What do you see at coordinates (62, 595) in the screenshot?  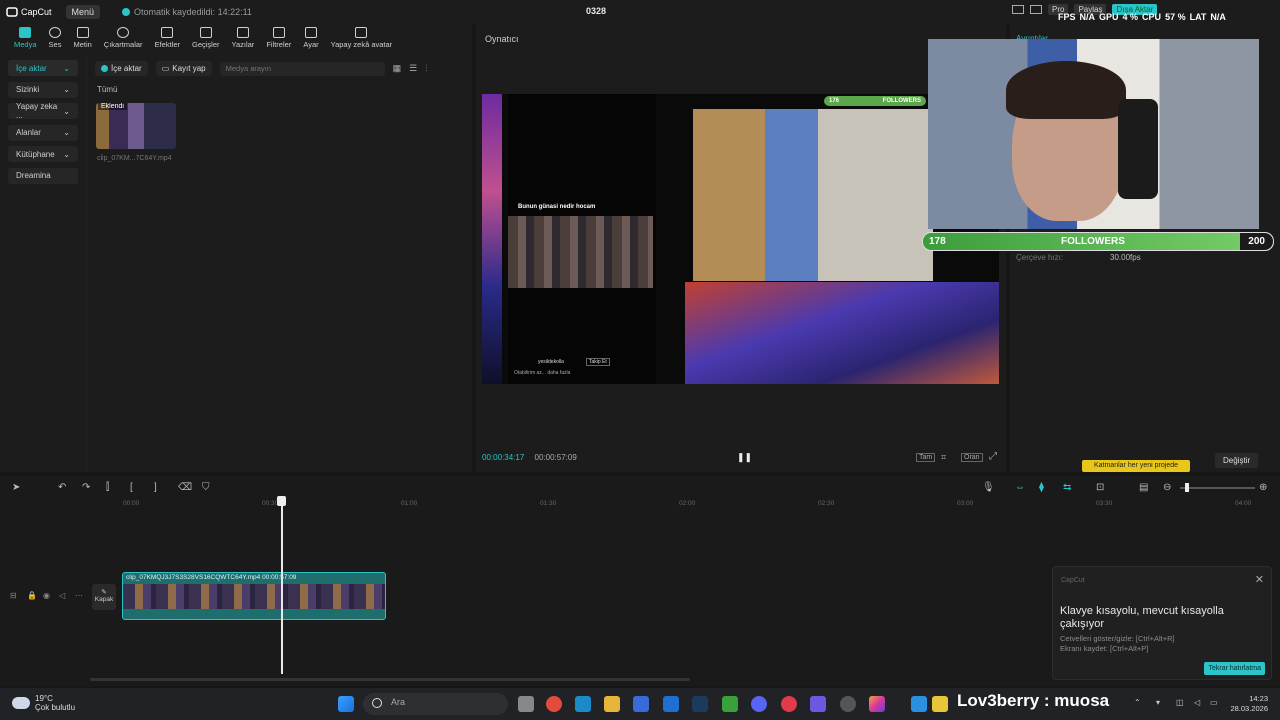 I see `volume-icon: ◁` at bounding box center [62, 595].